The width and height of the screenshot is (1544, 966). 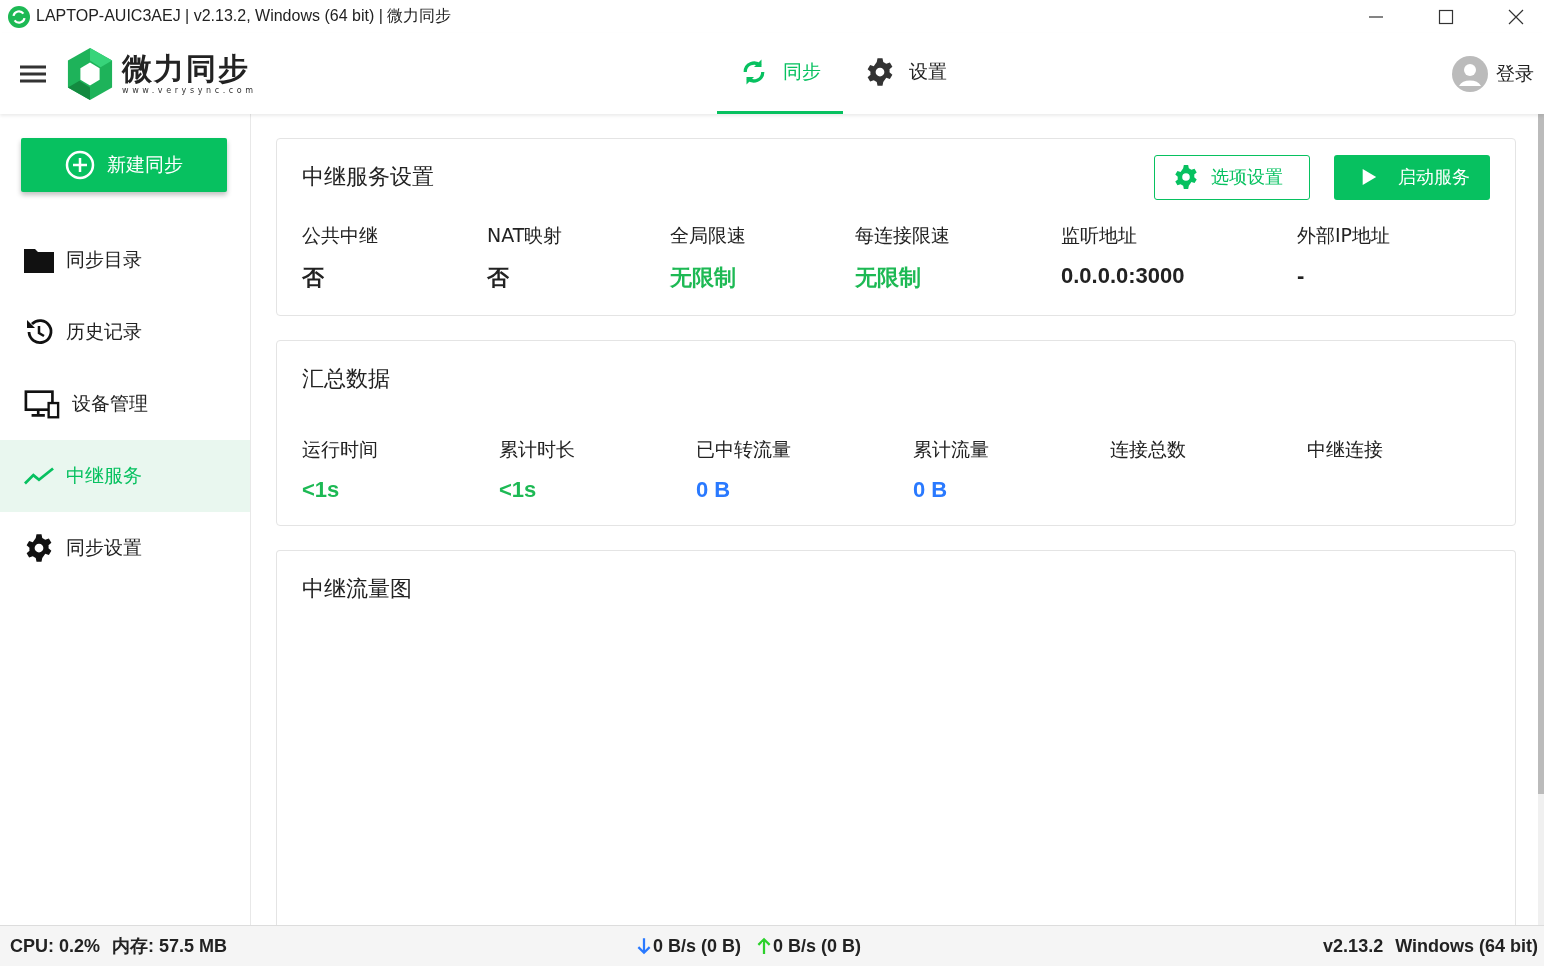 What do you see at coordinates (125, 548) in the screenshot?
I see `sidebar-item: 同步设置` at bounding box center [125, 548].